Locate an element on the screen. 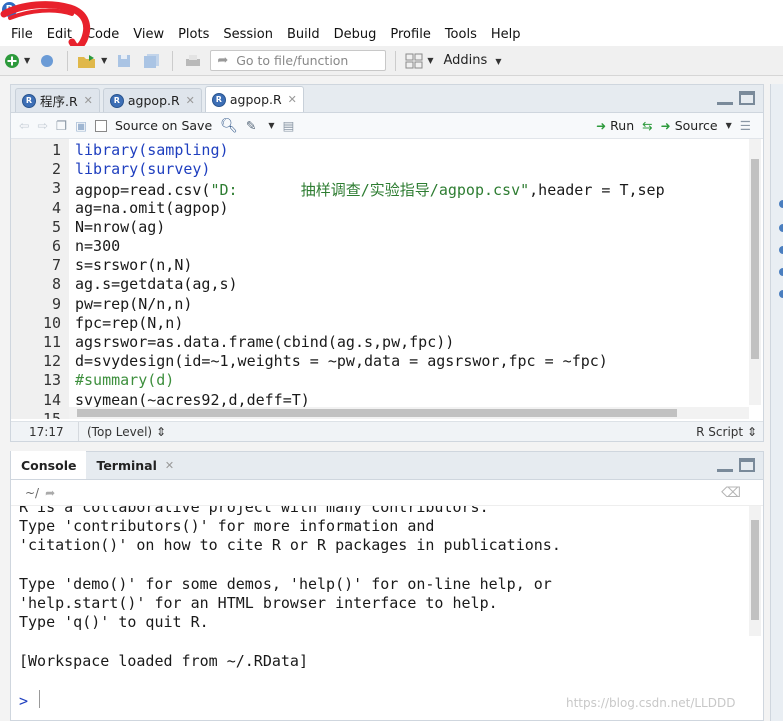 The image size is (783, 721). run-label: Run is located at coordinates (622, 125).